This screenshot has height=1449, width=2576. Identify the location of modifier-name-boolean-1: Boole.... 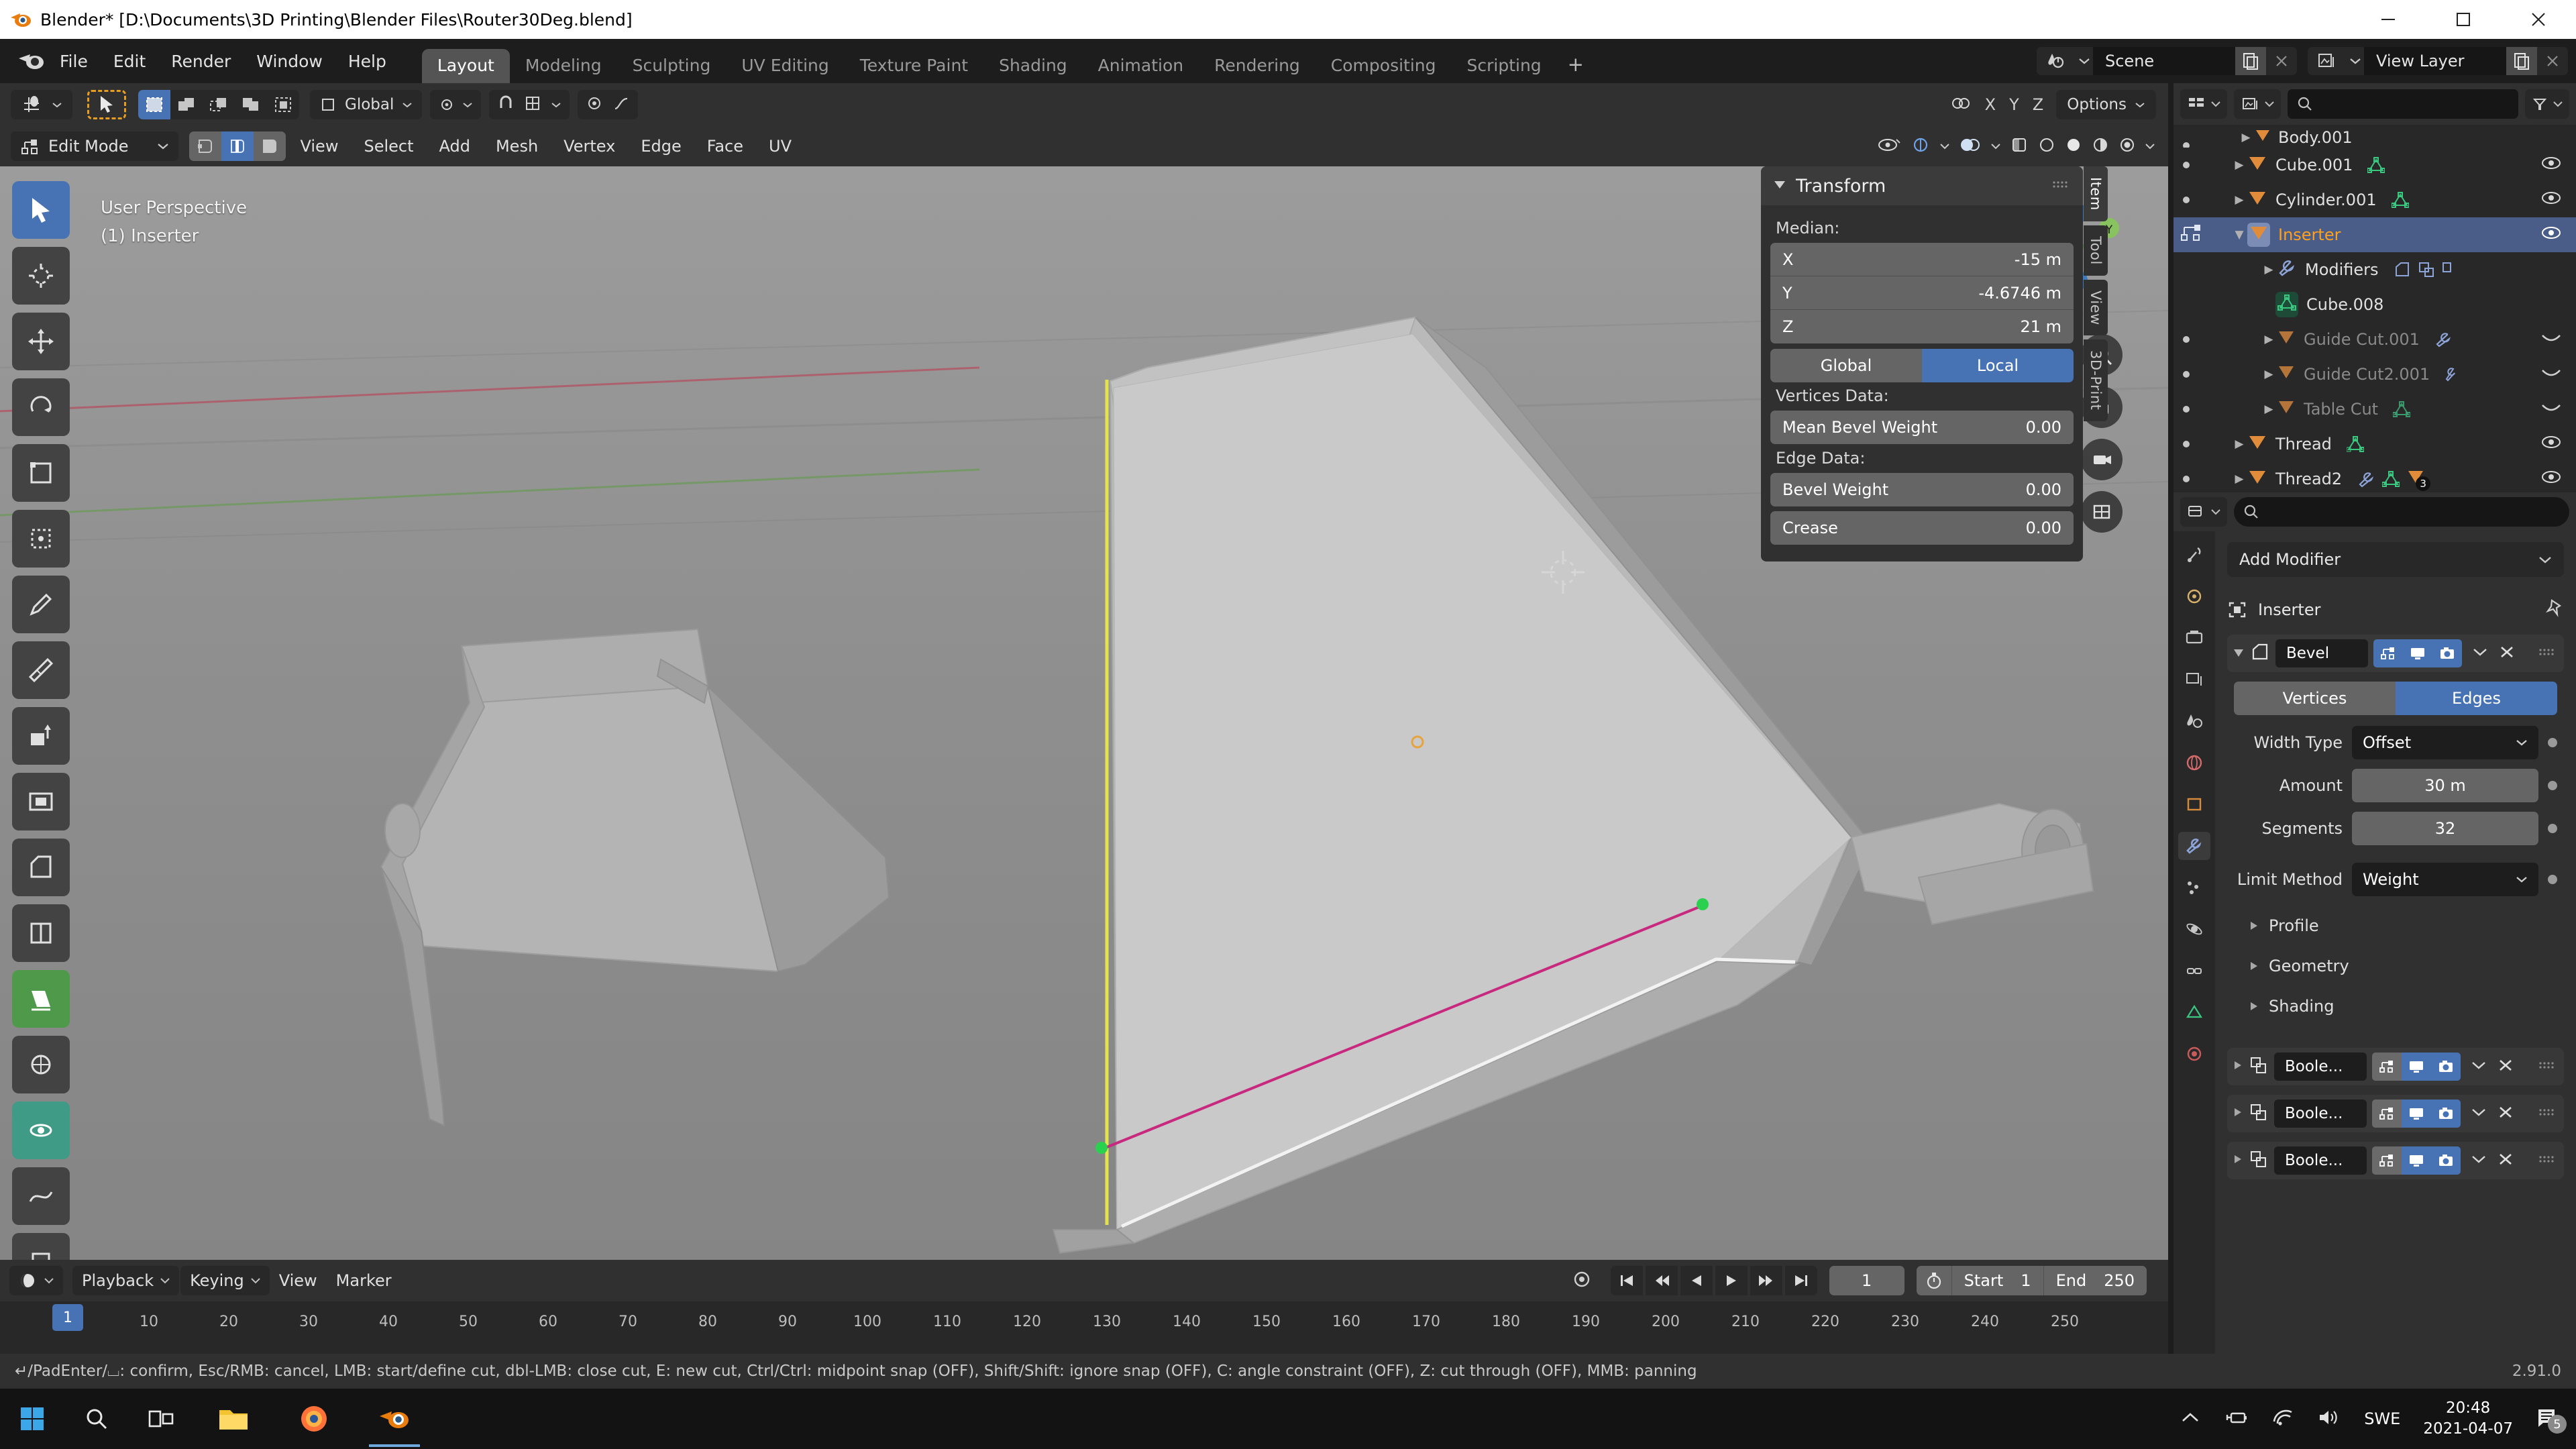
(2320, 1067).